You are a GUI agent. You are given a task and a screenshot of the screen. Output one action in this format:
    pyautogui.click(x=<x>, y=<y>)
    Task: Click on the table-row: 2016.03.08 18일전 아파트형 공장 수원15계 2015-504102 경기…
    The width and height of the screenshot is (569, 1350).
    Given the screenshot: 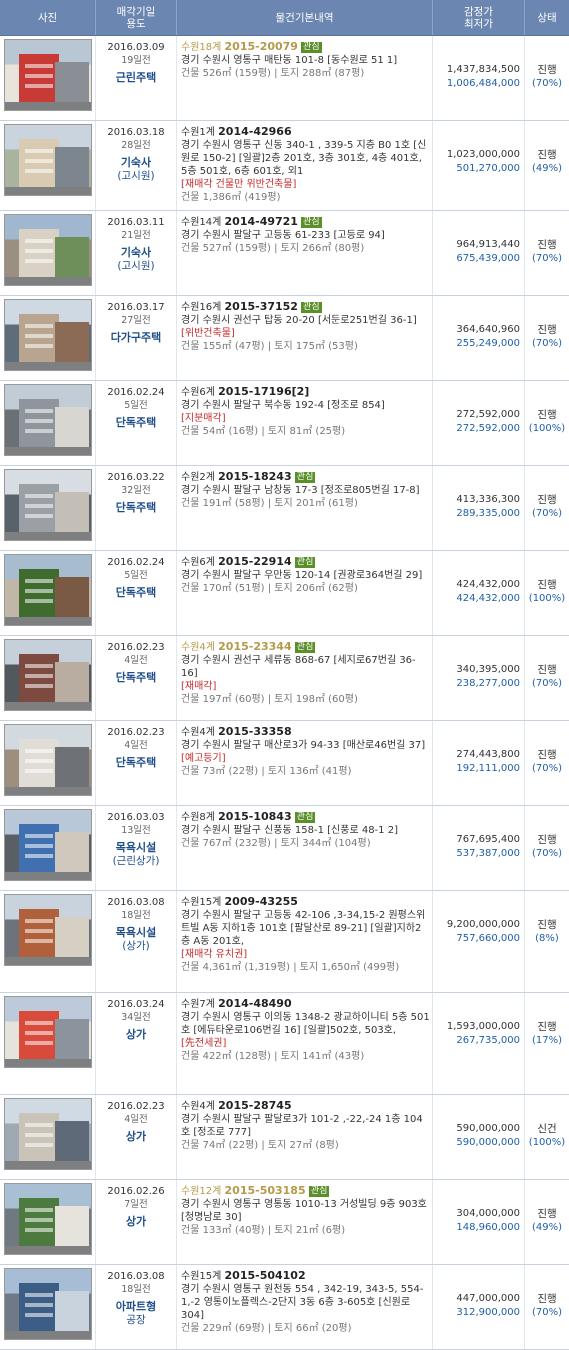 What is the action you would take?
    pyautogui.click(x=284, y=1307)
    